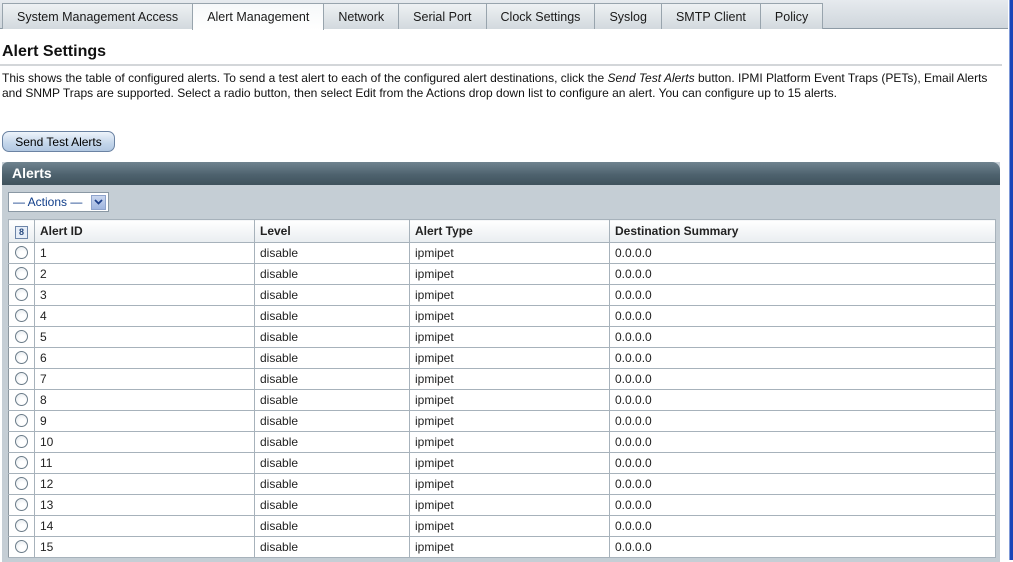  What do you see at coordinates (501, 173) in the screenshot?
I see `alerts-panel-title: Alerts` at bounding box center [501, 173].